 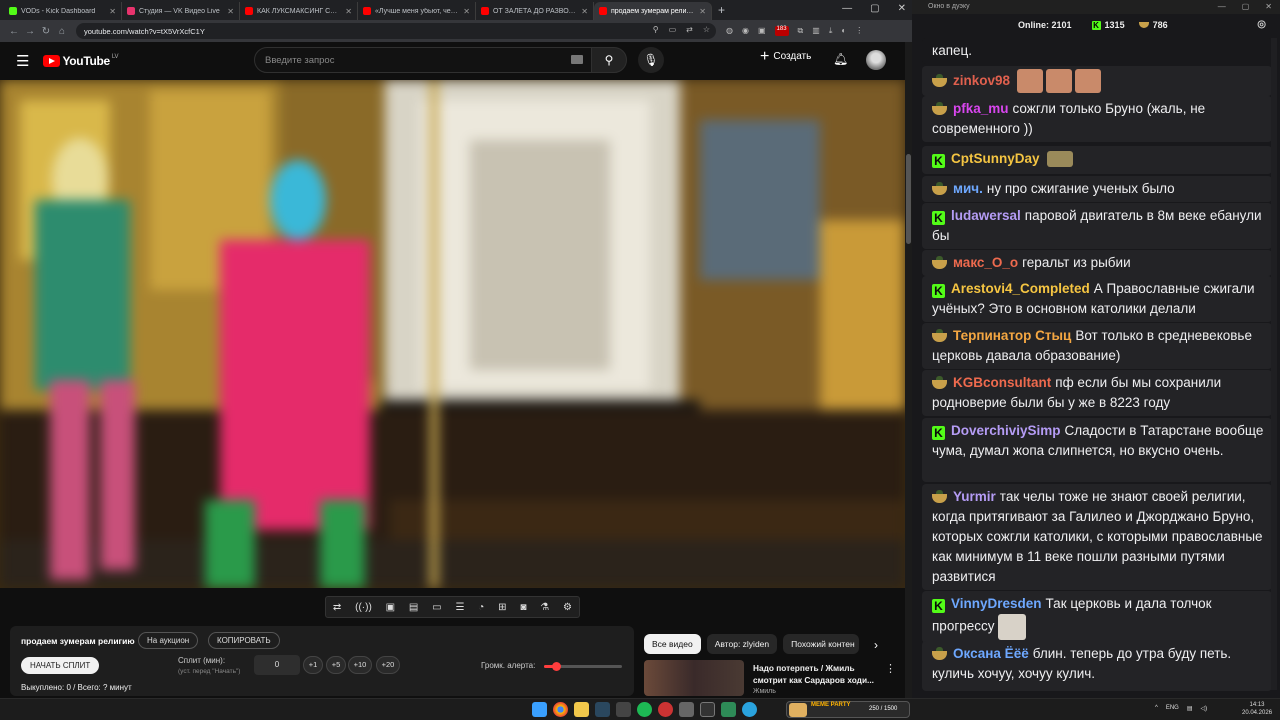 I want to click on filmstrip-icon: ▤, so click(x=413, y=607).